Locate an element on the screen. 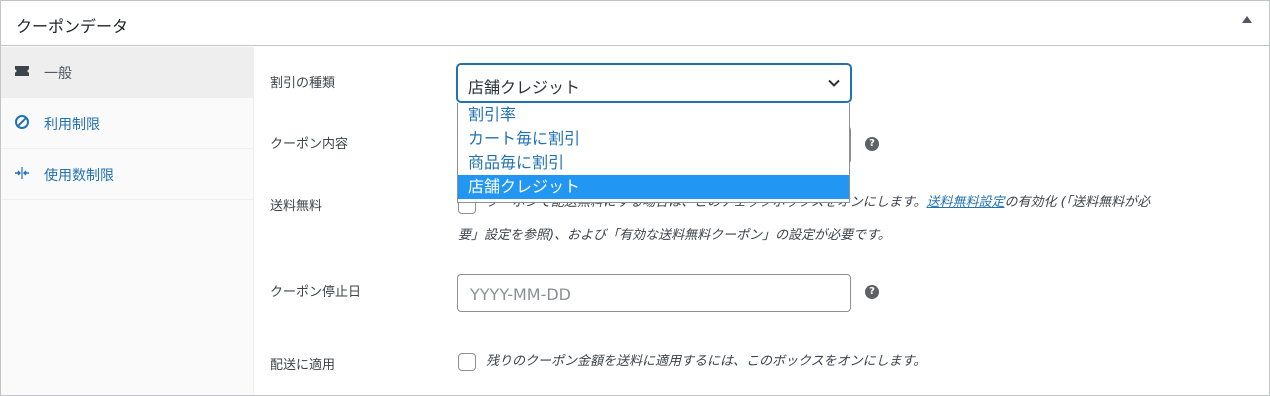 This screenshot has width=1270, height=396. apply-shipping-label: 配送に適用 is located at coordinates (303, 365).